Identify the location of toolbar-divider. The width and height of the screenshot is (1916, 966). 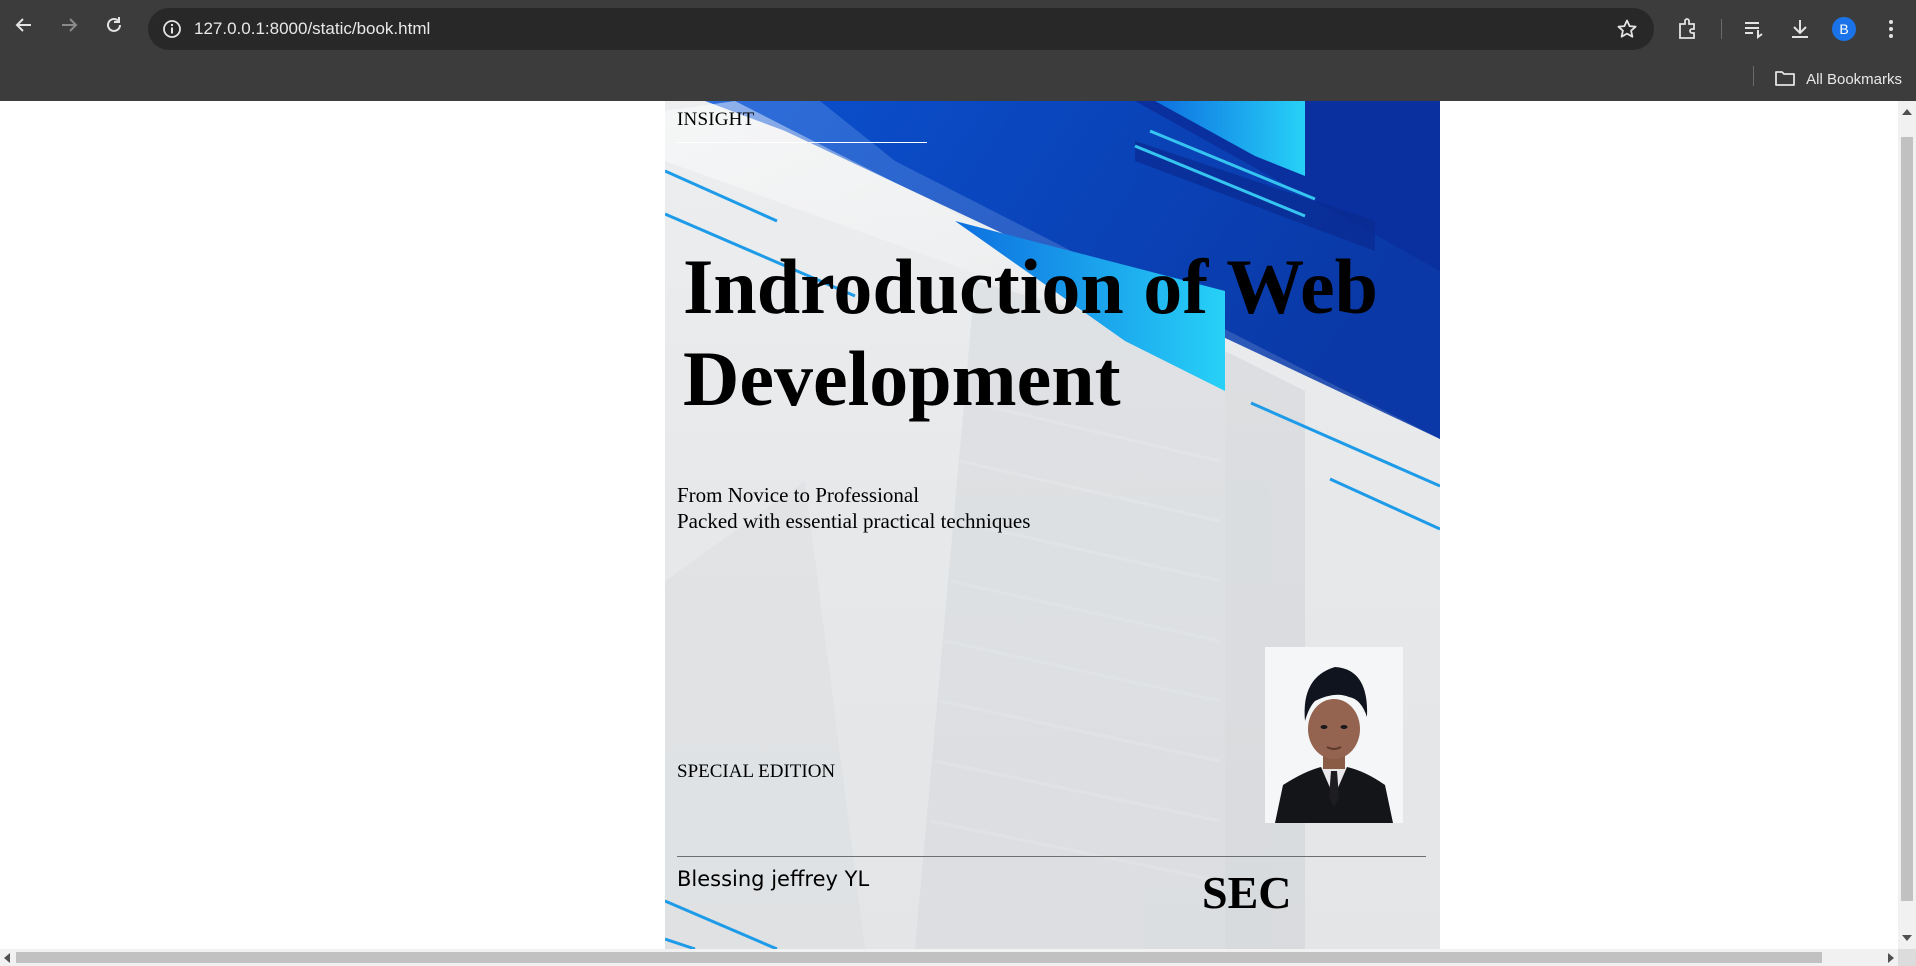
(1721, 29).